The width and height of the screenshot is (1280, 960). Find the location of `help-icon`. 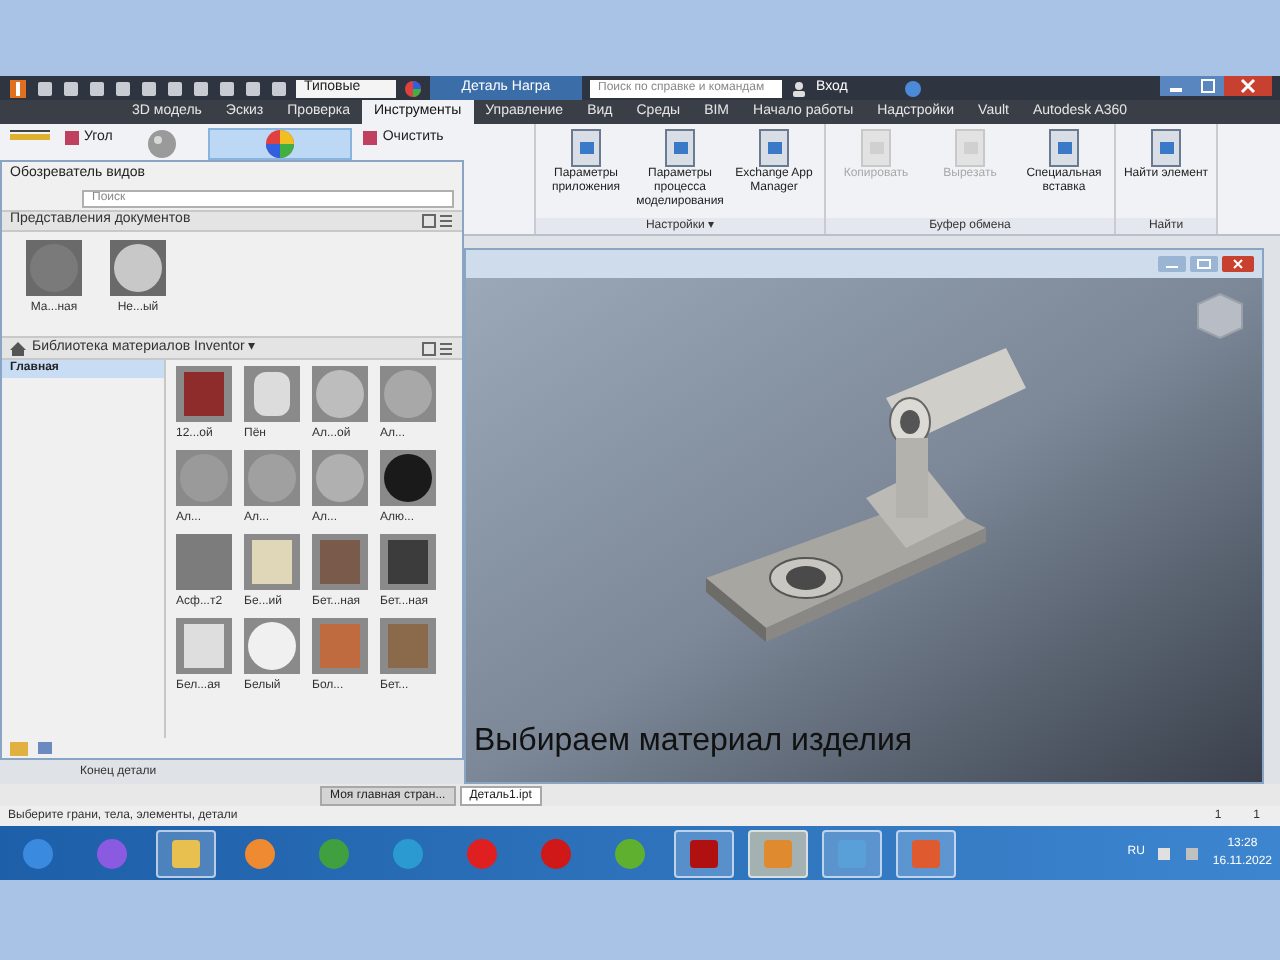

help-icon is located at coordinates (913, 88).